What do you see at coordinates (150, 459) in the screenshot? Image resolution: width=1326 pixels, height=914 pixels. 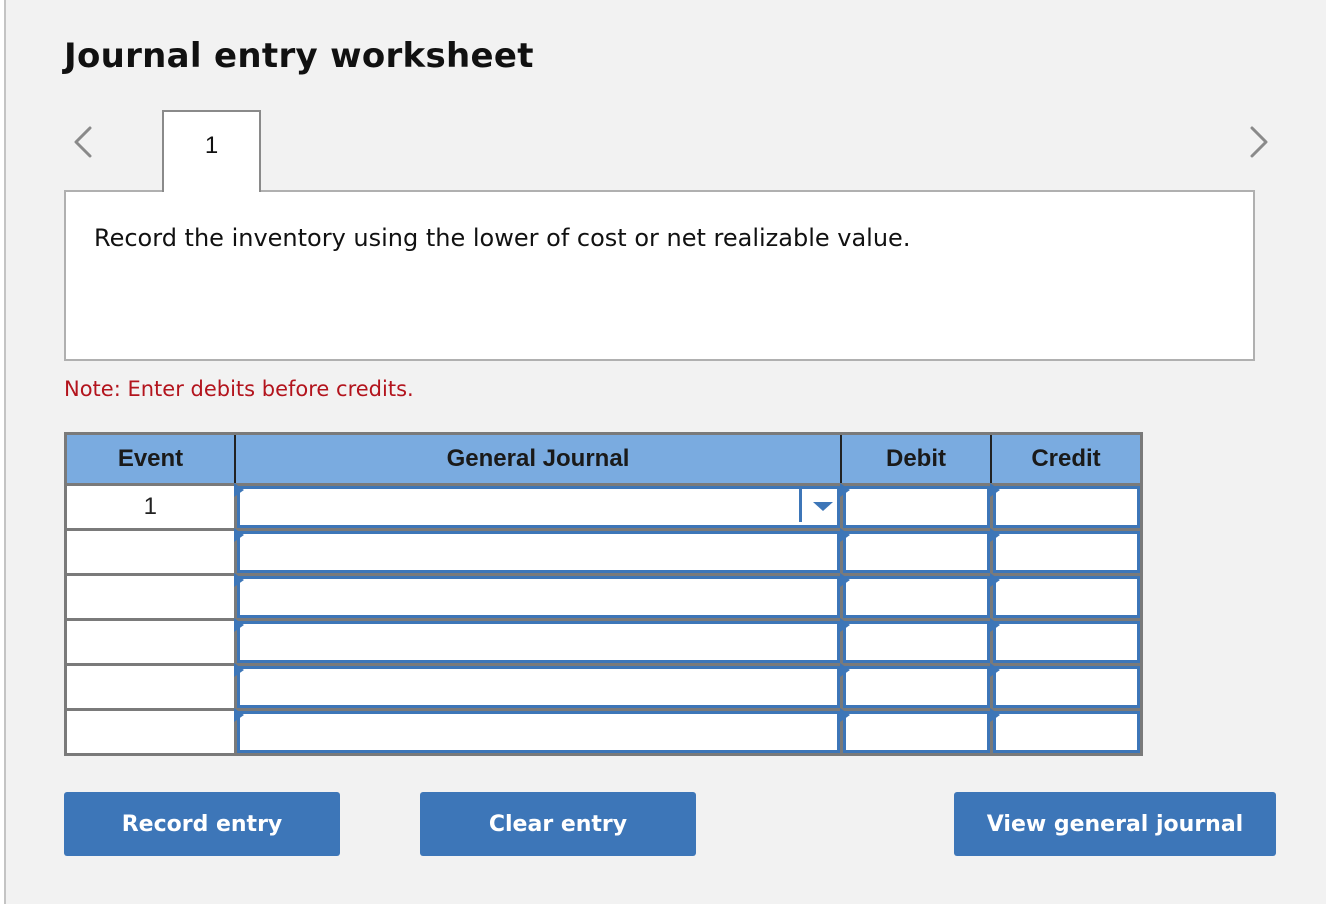 I see `column-header-event: Event` at bounding box center [150, 459].